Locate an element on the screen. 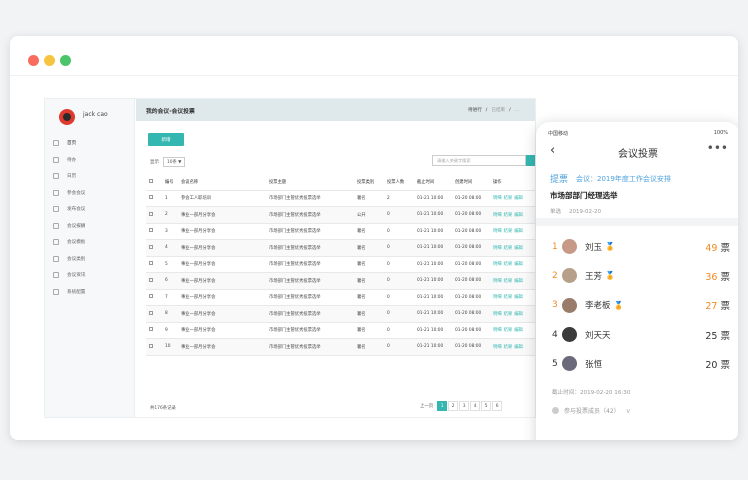 This screenshot has width=748, height=480. sidebar-item: 会议模板 is located at coordinates (90, 242).